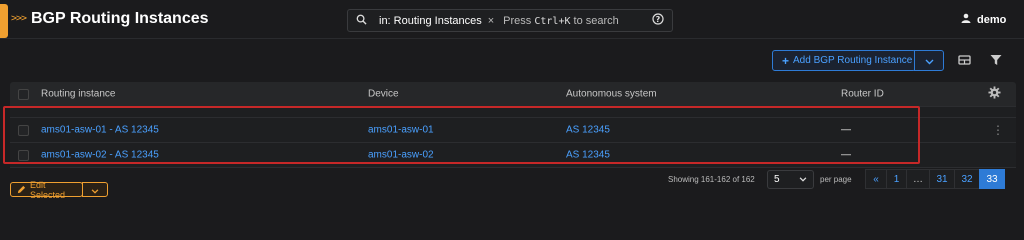  I want to click on gear-icon, so click(994, 94).